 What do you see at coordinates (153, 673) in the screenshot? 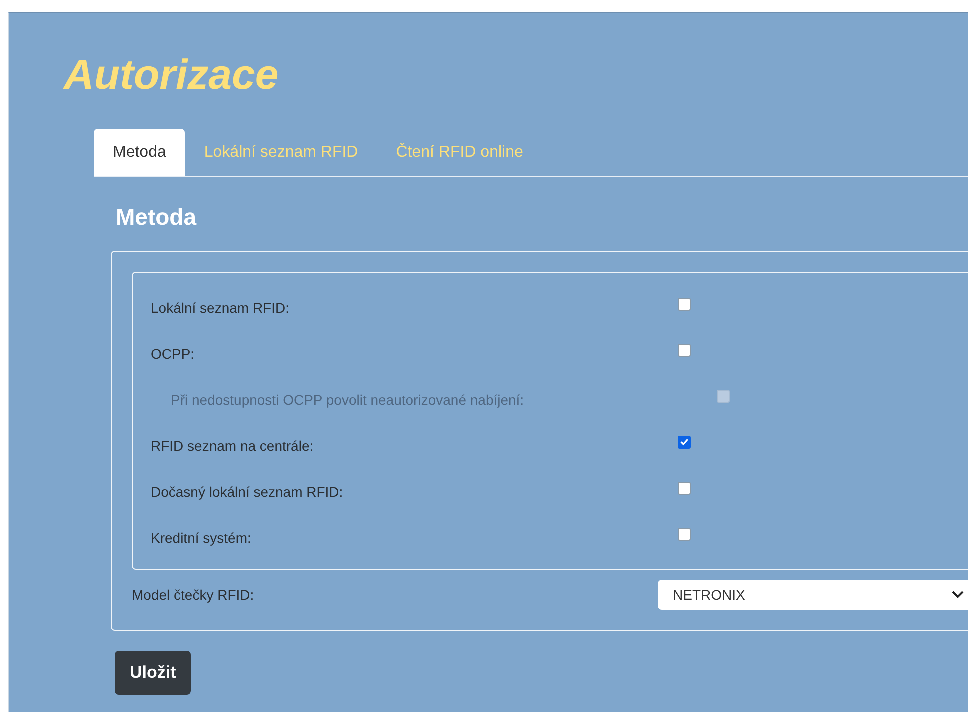
I see `save-button: Uložit` at bounding box center [153, 673].